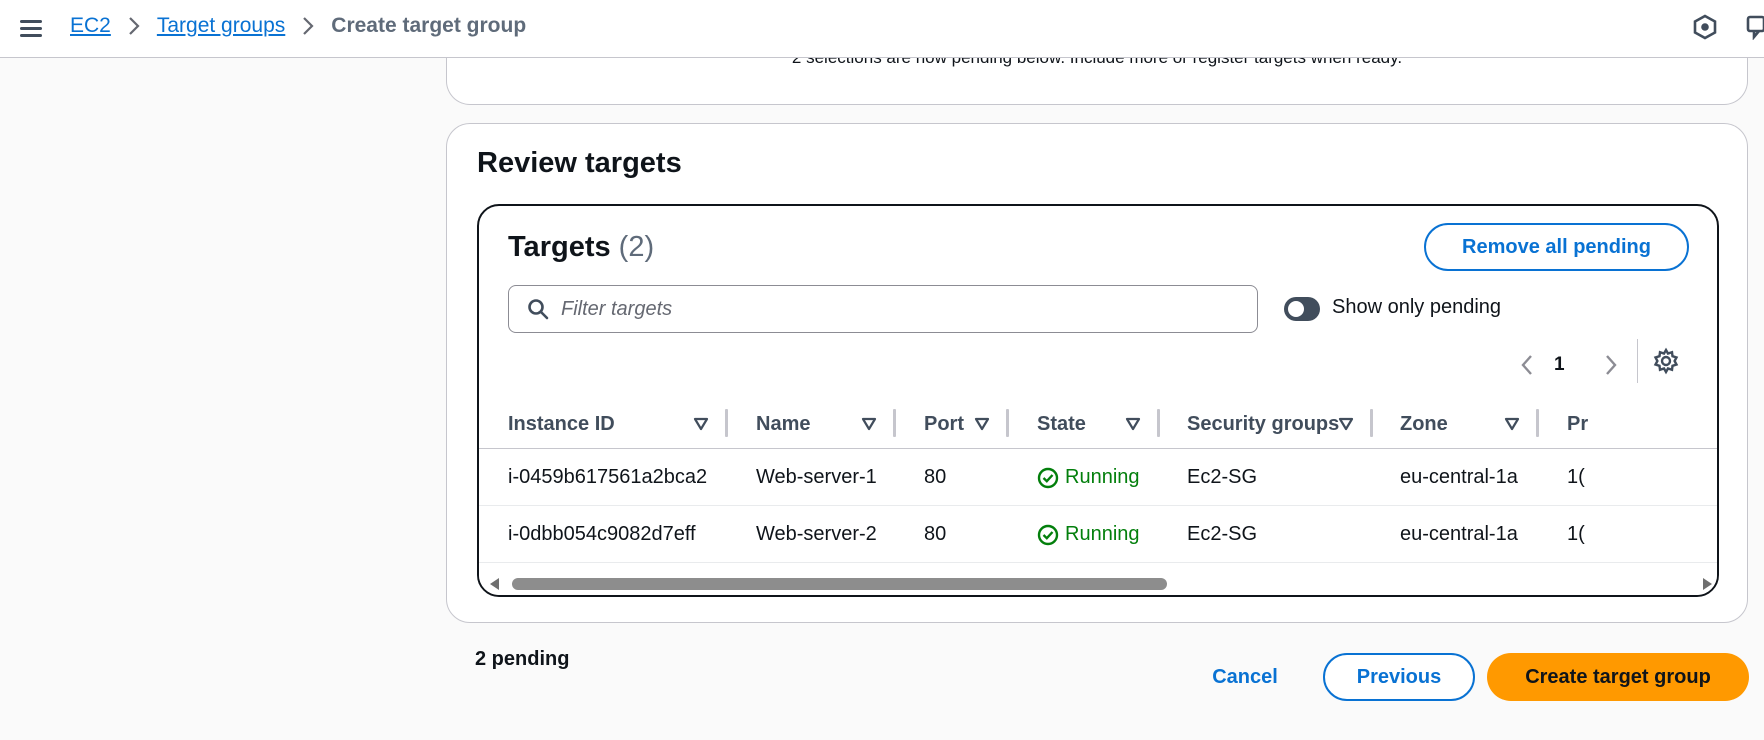 Image resolution: width=1764 pixels, height=740 pixels. What do you see at coordinates (538, 309) in the screenshot?
I see `search-icon` at bounding box center [538, 309].